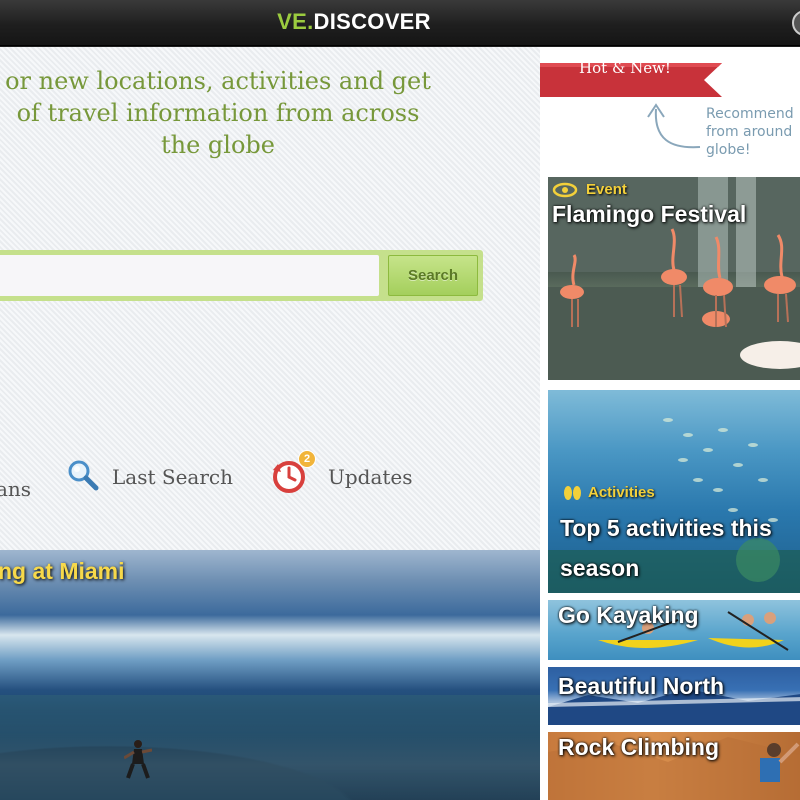  I want to click on magnifier-icon, so click(83, 477).